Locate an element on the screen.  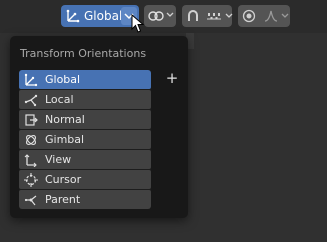
viewport-header: Global is located at coordinates (163, 16).